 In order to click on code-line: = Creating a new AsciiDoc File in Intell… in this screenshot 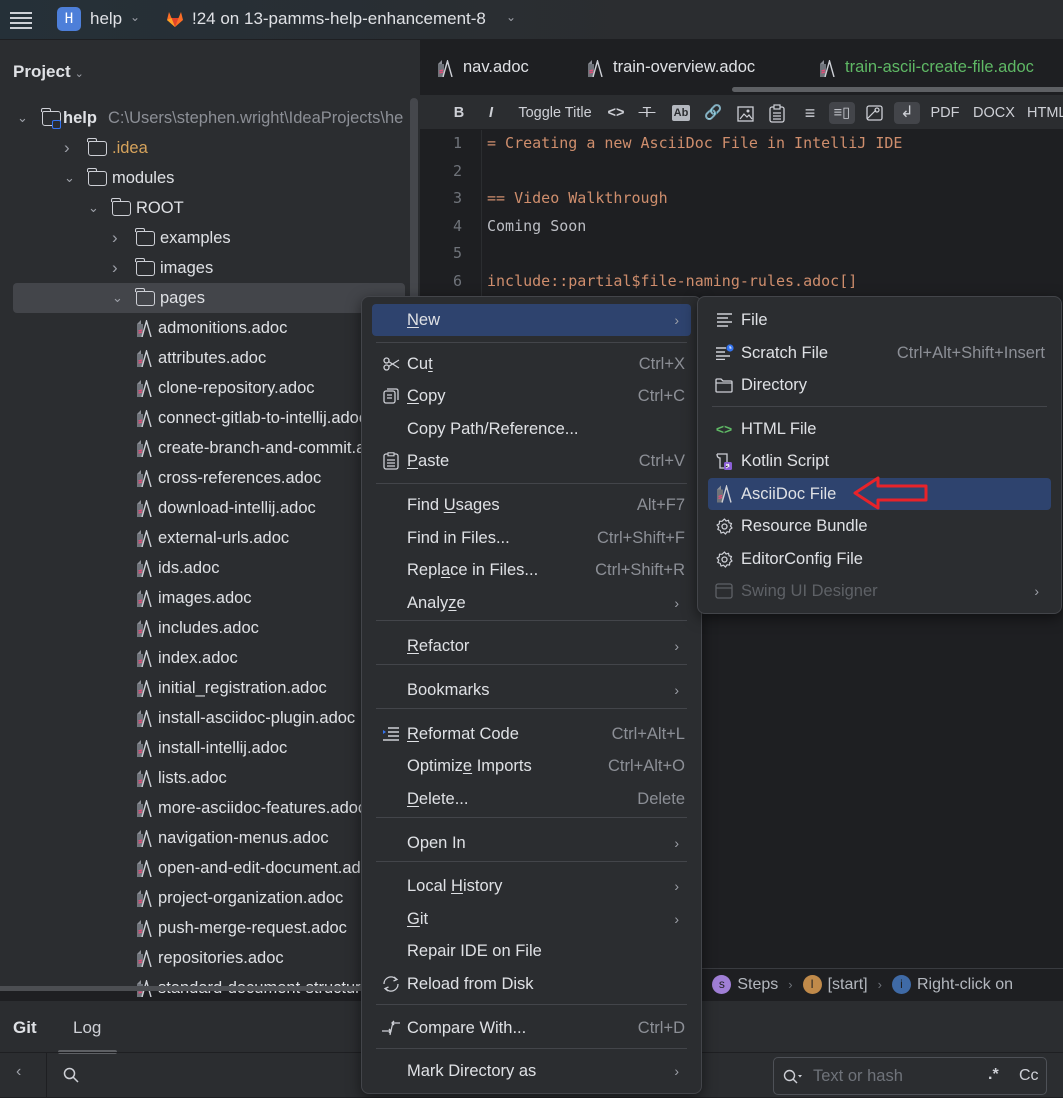, I will do `click(694, 143)`.